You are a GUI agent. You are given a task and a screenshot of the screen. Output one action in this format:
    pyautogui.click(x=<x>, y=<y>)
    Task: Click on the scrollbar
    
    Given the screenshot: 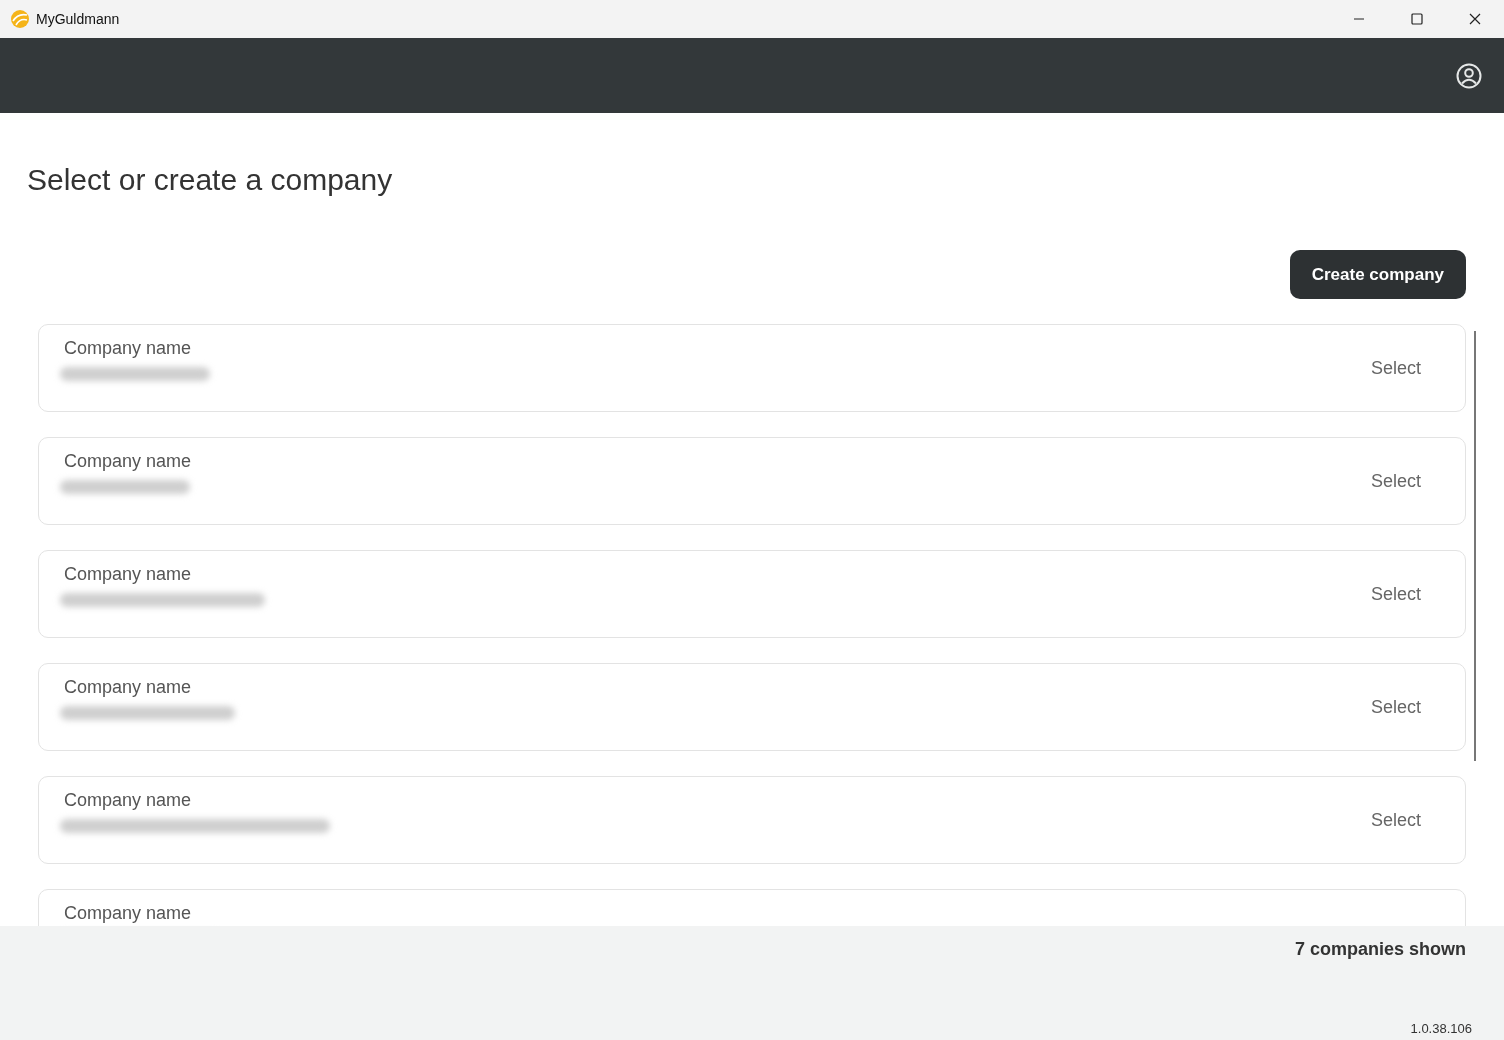 What is the action you would take?
    pyautogui.click(x=1475, y=546)
    